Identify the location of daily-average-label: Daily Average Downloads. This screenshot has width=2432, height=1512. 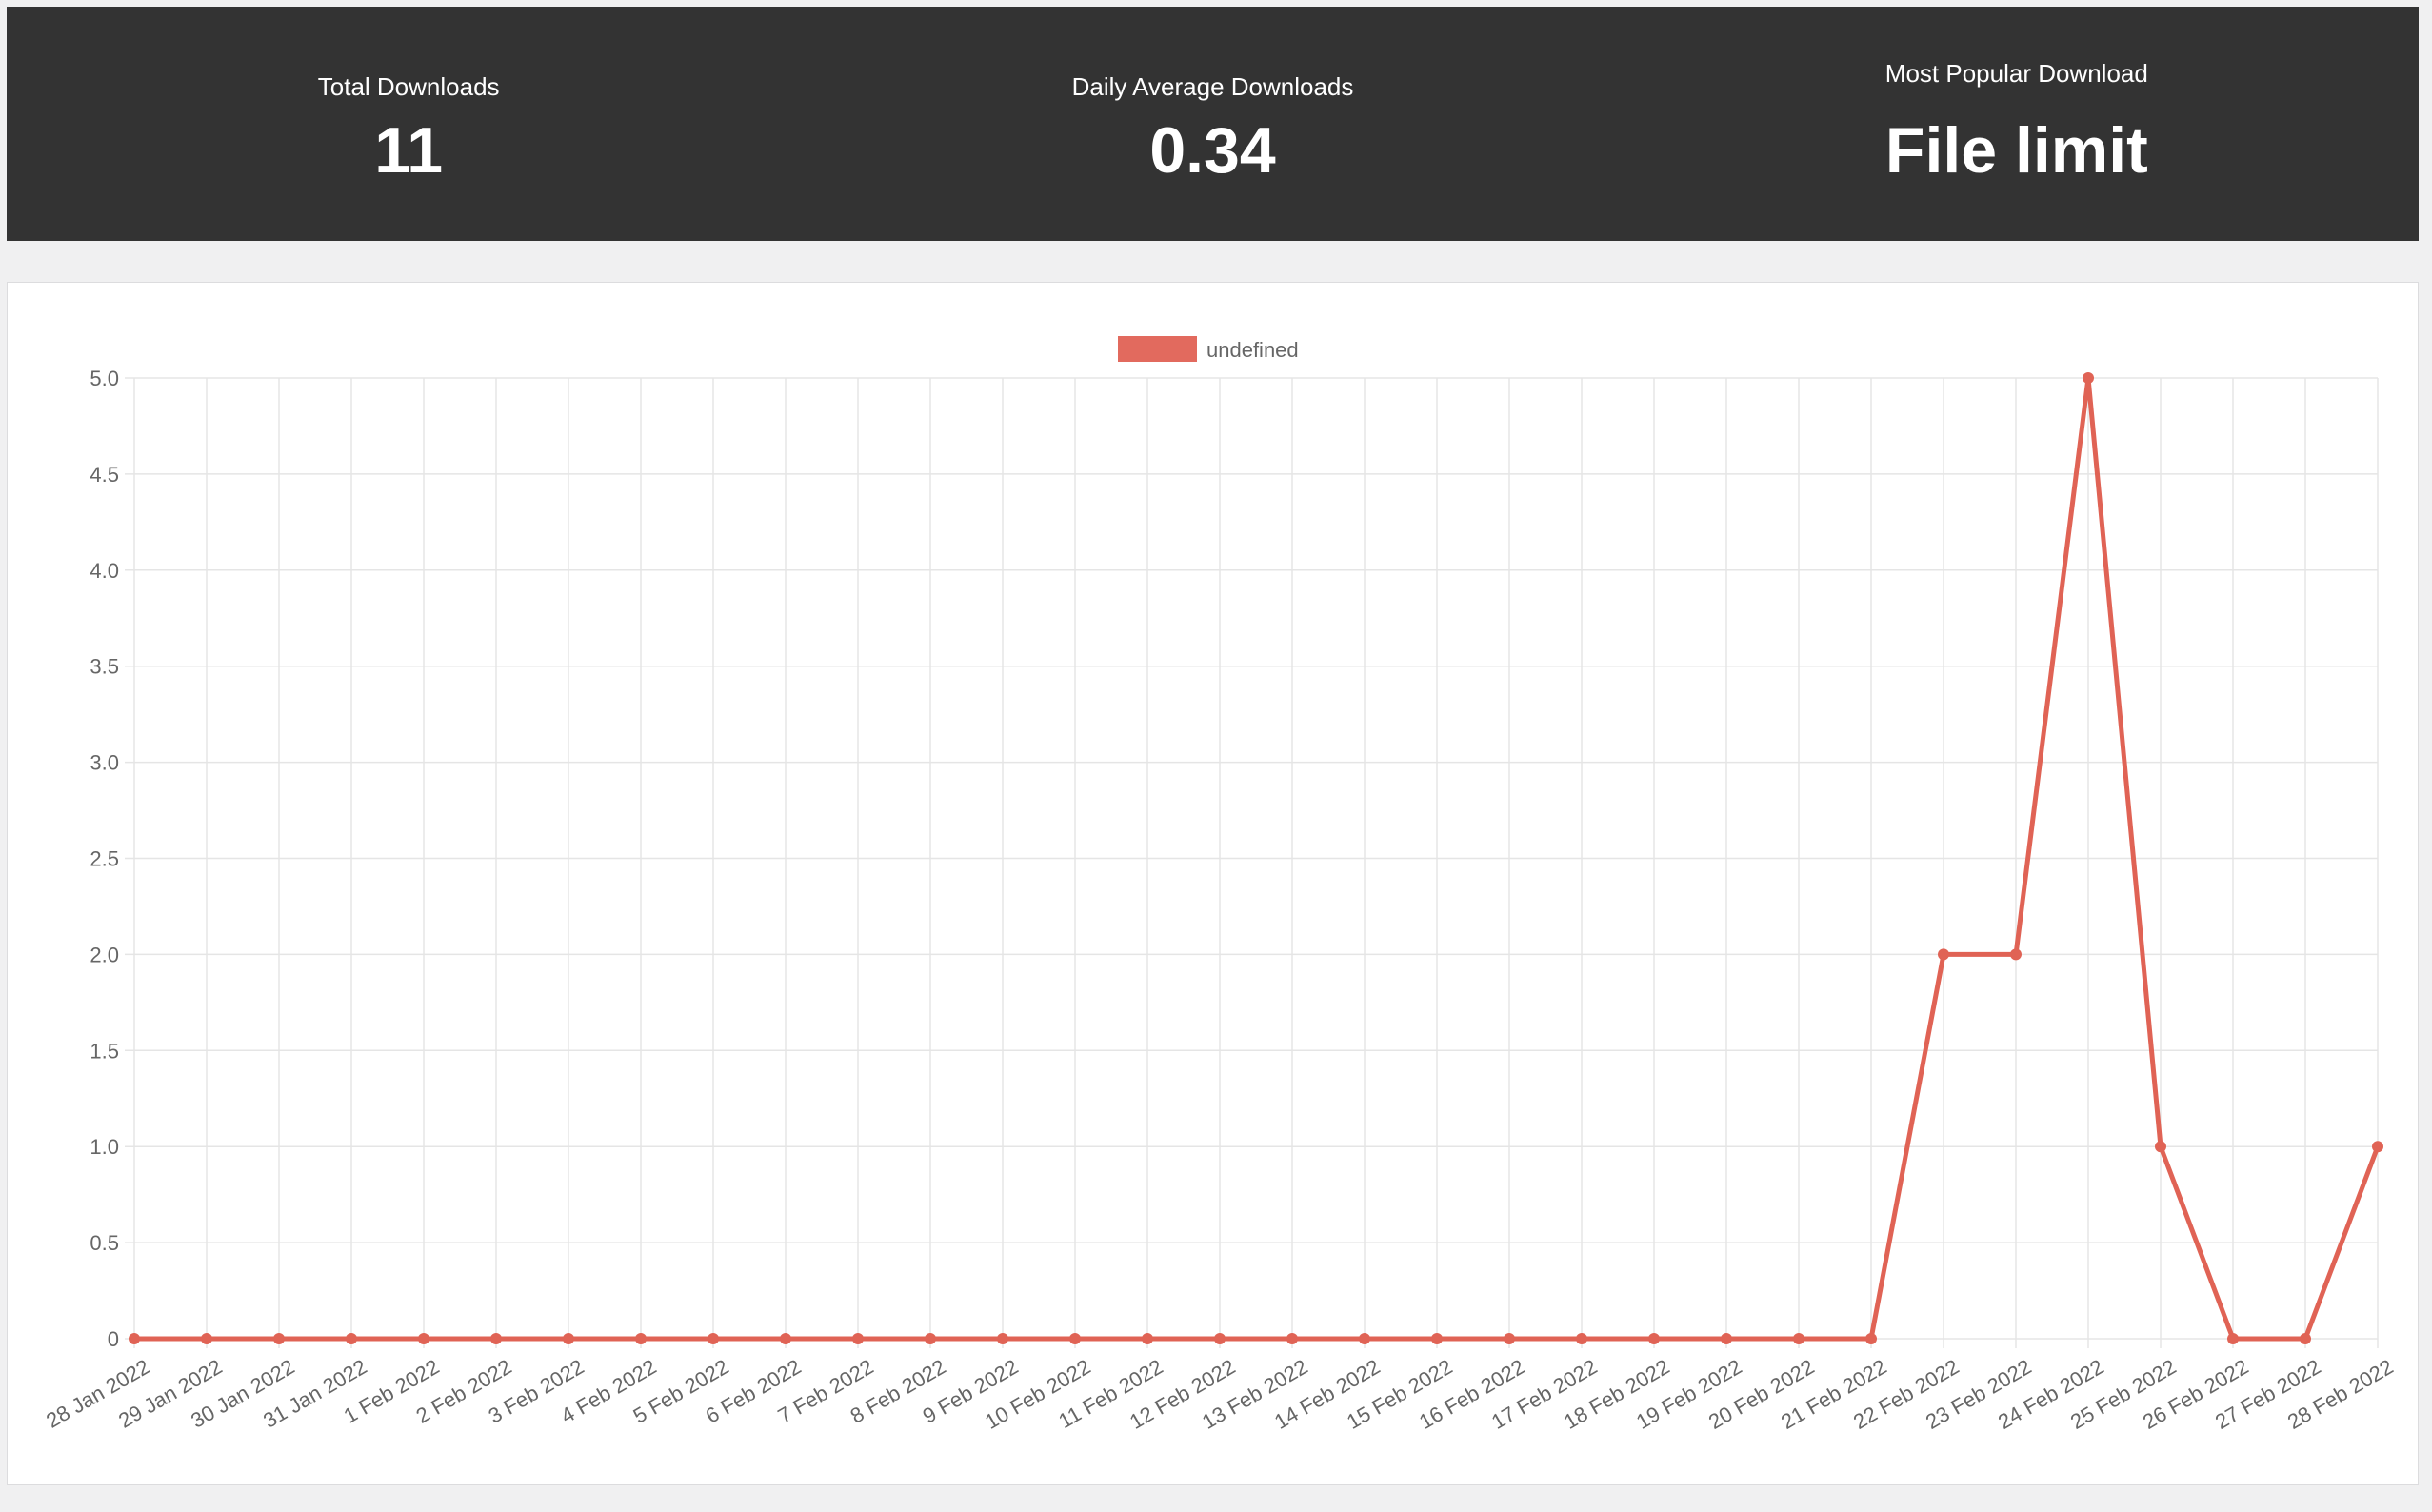
(1213, 86).